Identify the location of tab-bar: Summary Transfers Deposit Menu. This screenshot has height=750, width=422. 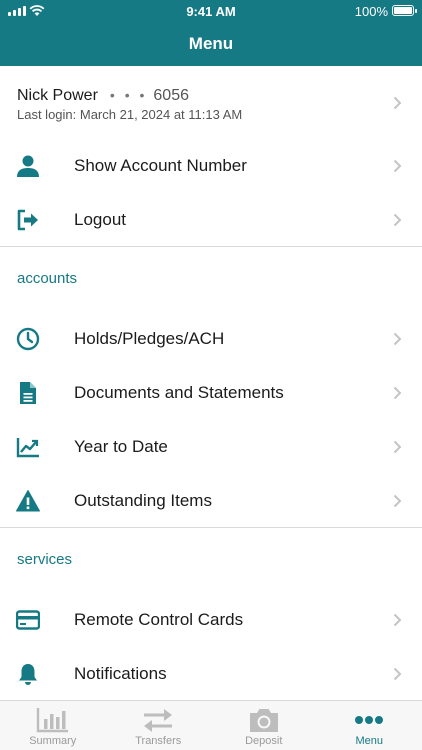
(211, 725).